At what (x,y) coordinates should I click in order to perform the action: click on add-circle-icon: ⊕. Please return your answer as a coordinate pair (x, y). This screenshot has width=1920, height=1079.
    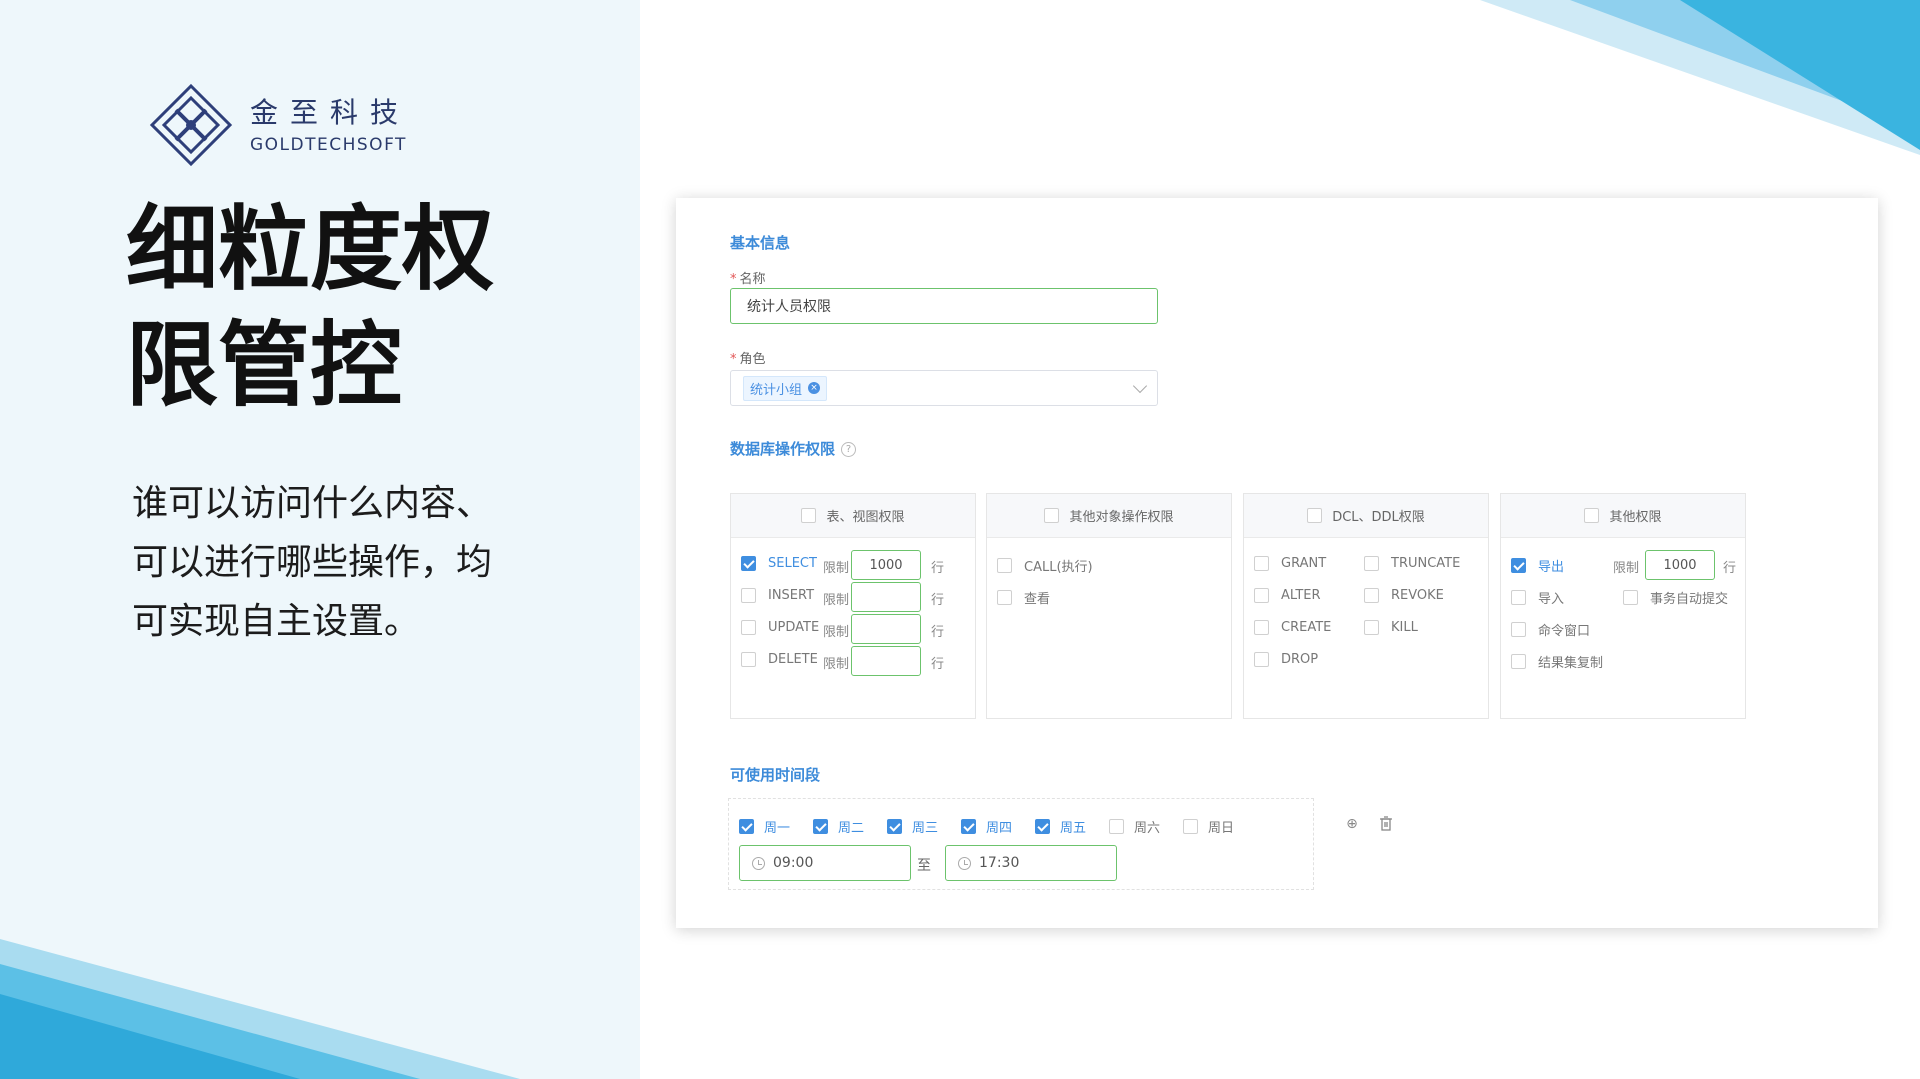
    Looking at the image, I should click on (1352, 824).